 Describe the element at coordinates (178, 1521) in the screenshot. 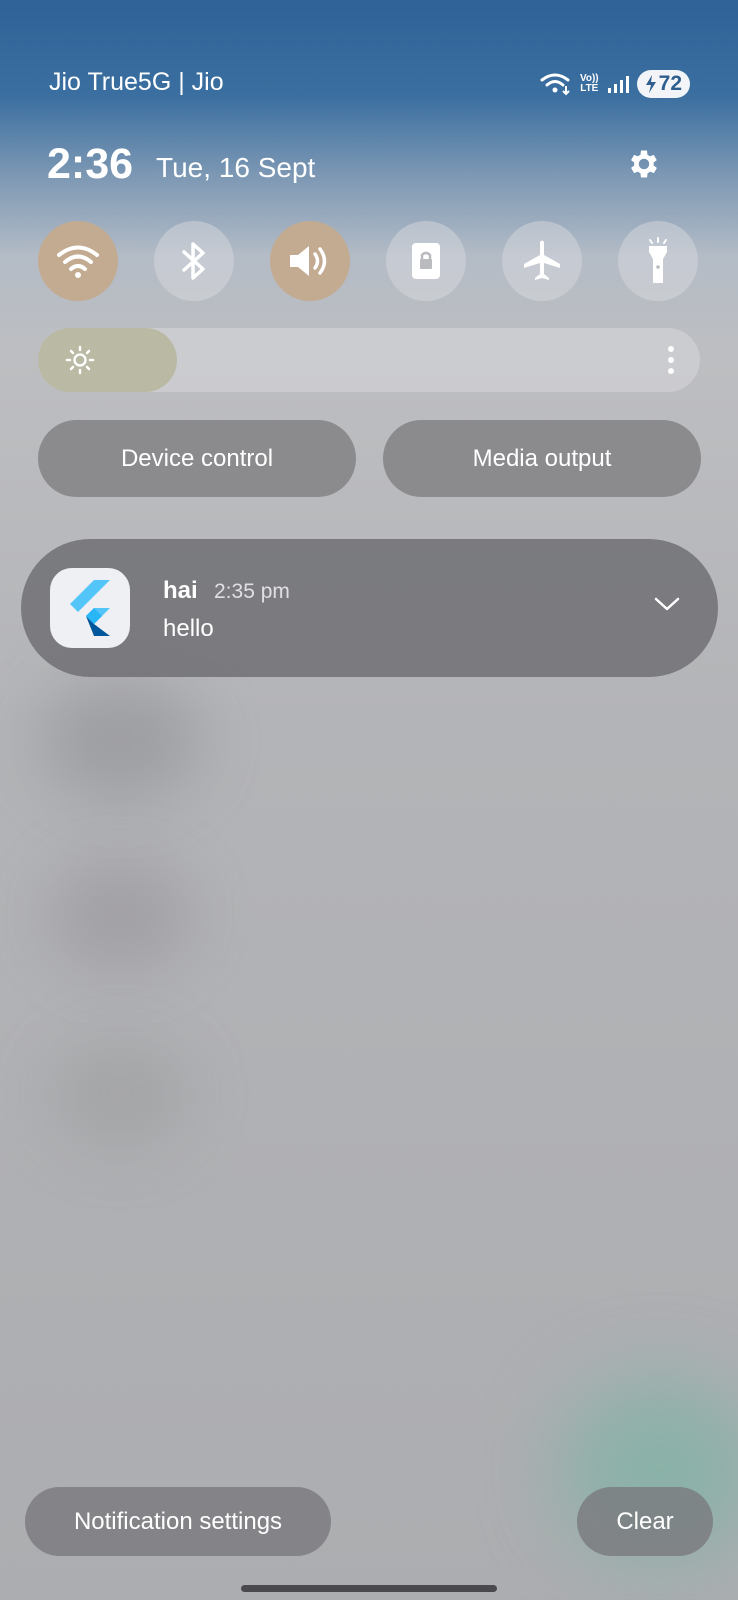

I see `notification-settings-button: Notification settings` at that location.